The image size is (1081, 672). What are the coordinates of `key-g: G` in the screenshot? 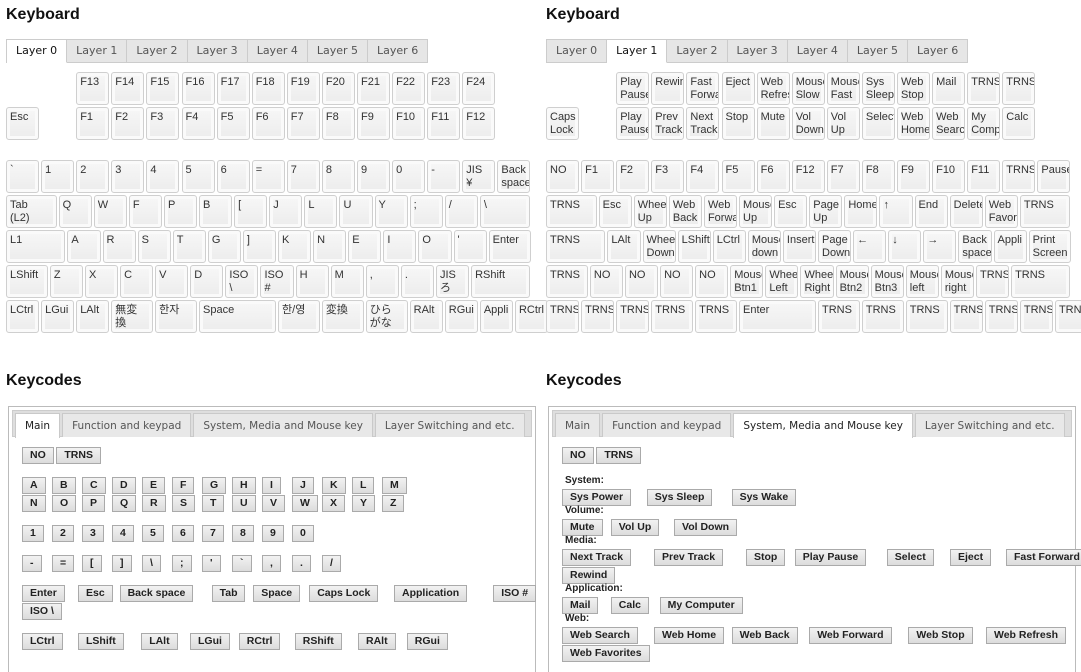 It's located at (224, 246).